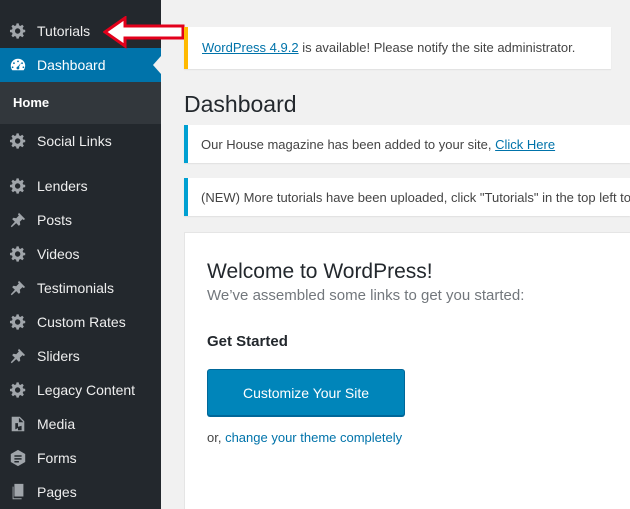 The width and height of the screenshot is (630, 509). What do you see at coordinates (320, 271) in the screenshot?
I see `welcome-title: Welcome to WordPress!` at bounding box center [320, 271].